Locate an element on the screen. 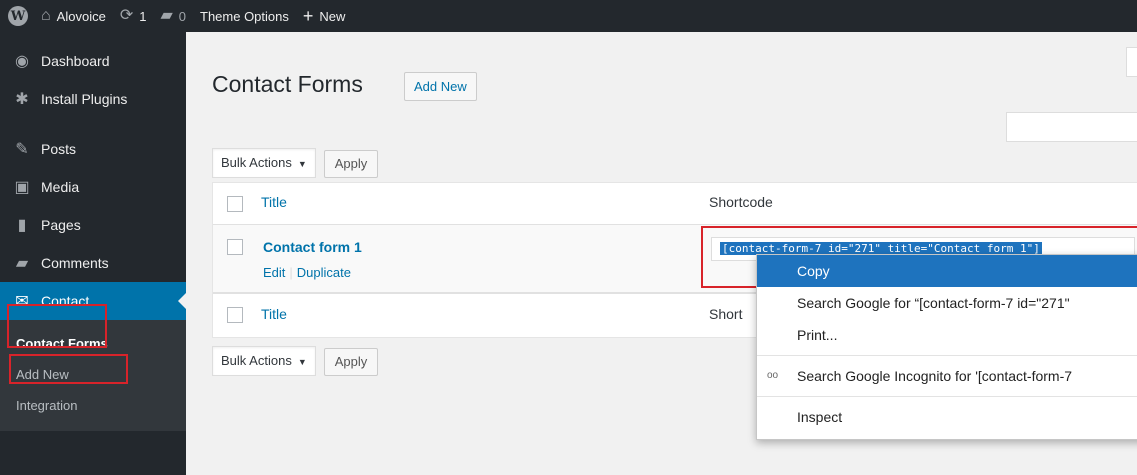 The width and height of the screenshot is (1137, 475). column-shortcode-footer: Short is located at coordinates (726, 314).